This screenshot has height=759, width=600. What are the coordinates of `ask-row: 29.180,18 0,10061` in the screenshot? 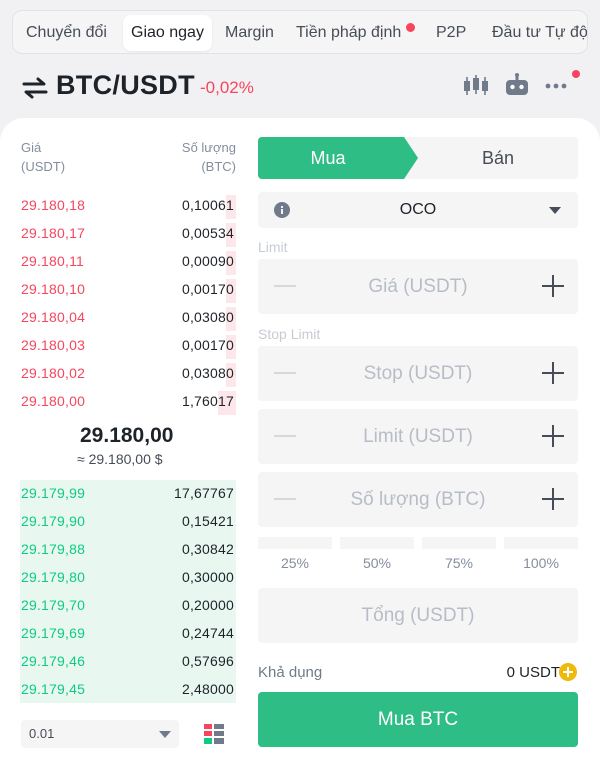 It's located at (120, 206).